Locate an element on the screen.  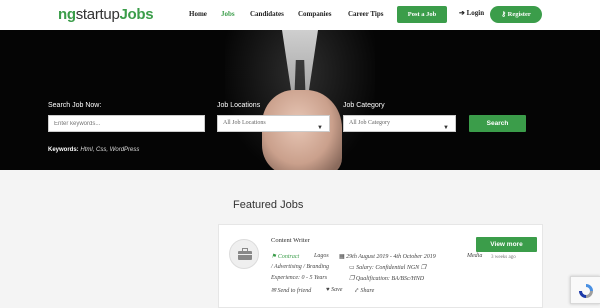
logo-part-ng: ng is located at coordinates (67, 14).